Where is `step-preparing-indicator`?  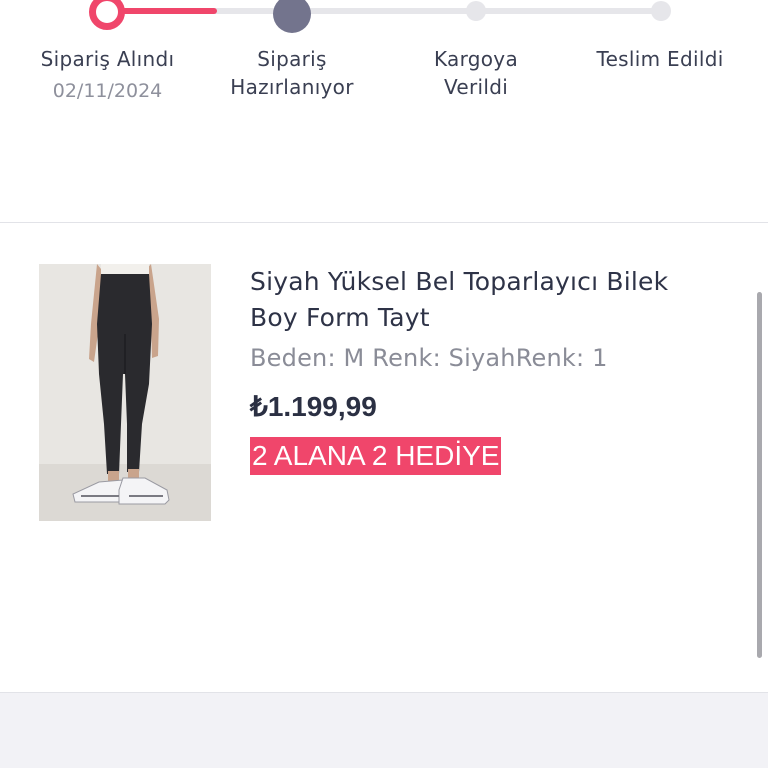
step-preparing-indicator is located at coordinates (292, 16).